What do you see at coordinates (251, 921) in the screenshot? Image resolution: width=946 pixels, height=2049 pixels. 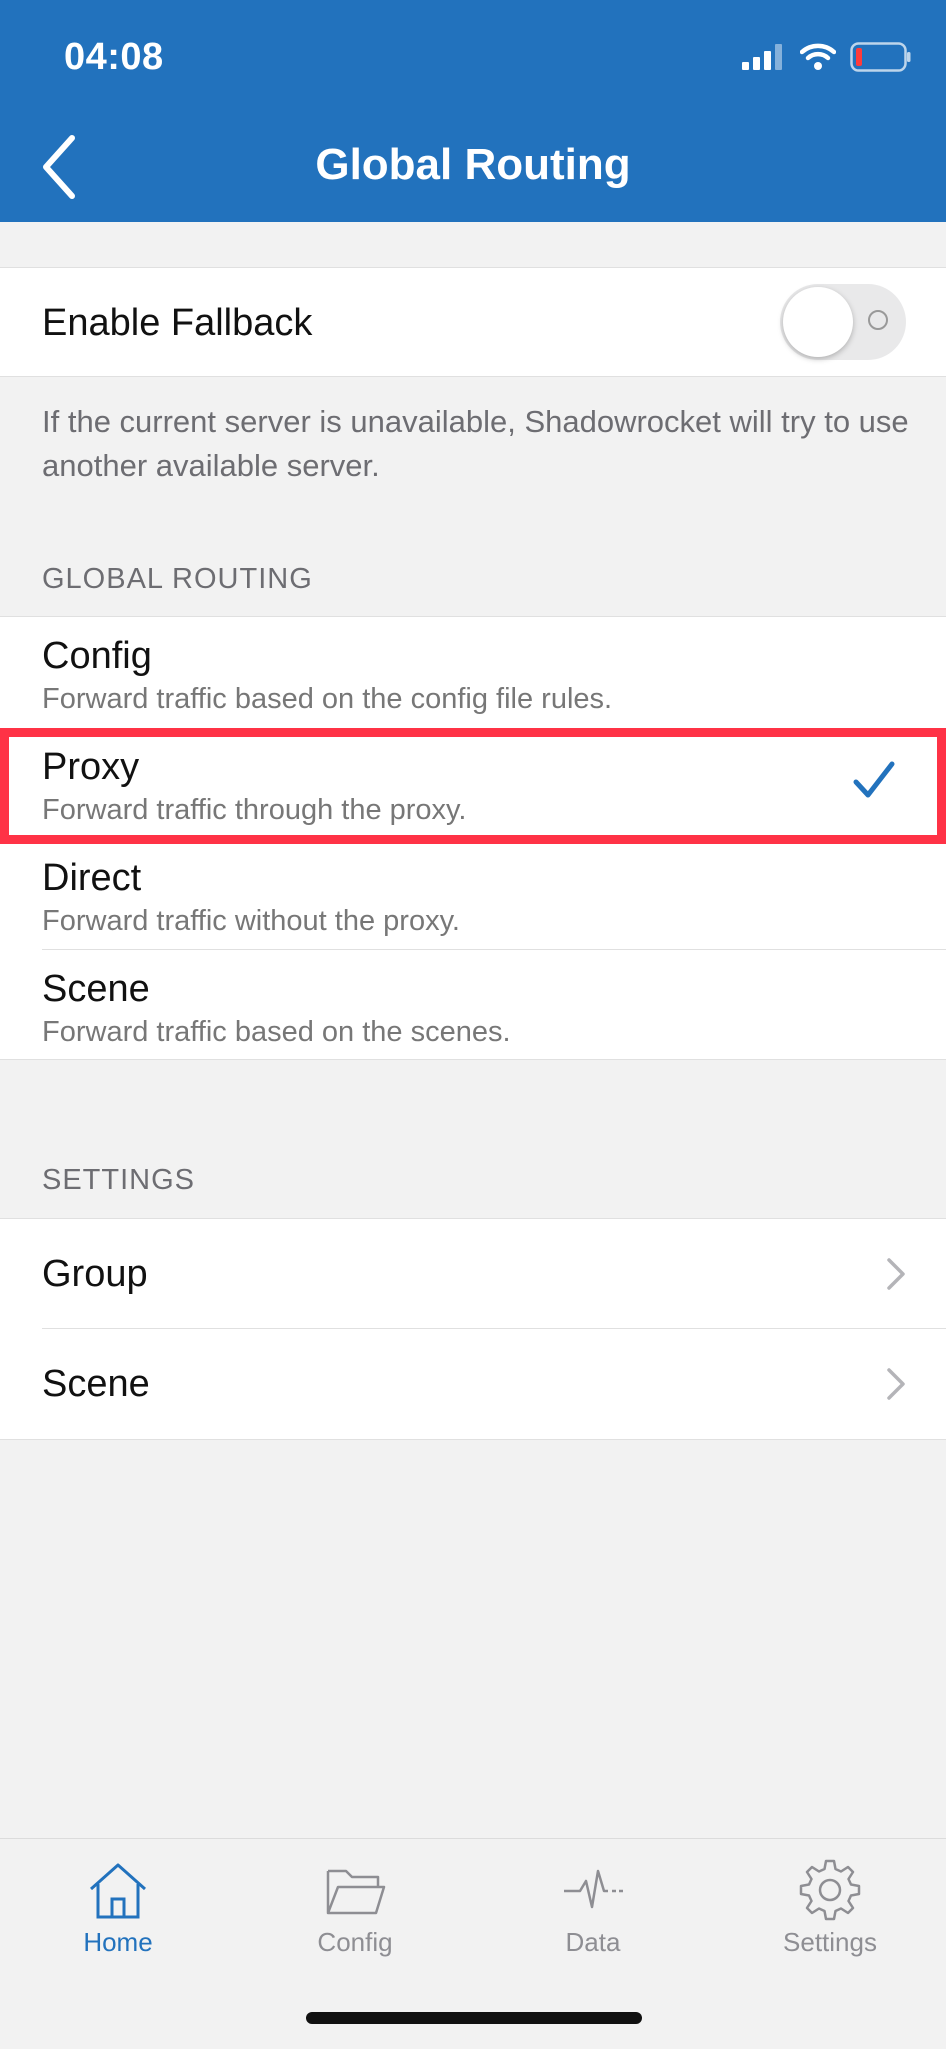 I see `option-subtitle: Forward traffic without the proxy.` at bounding box center [251, 921].